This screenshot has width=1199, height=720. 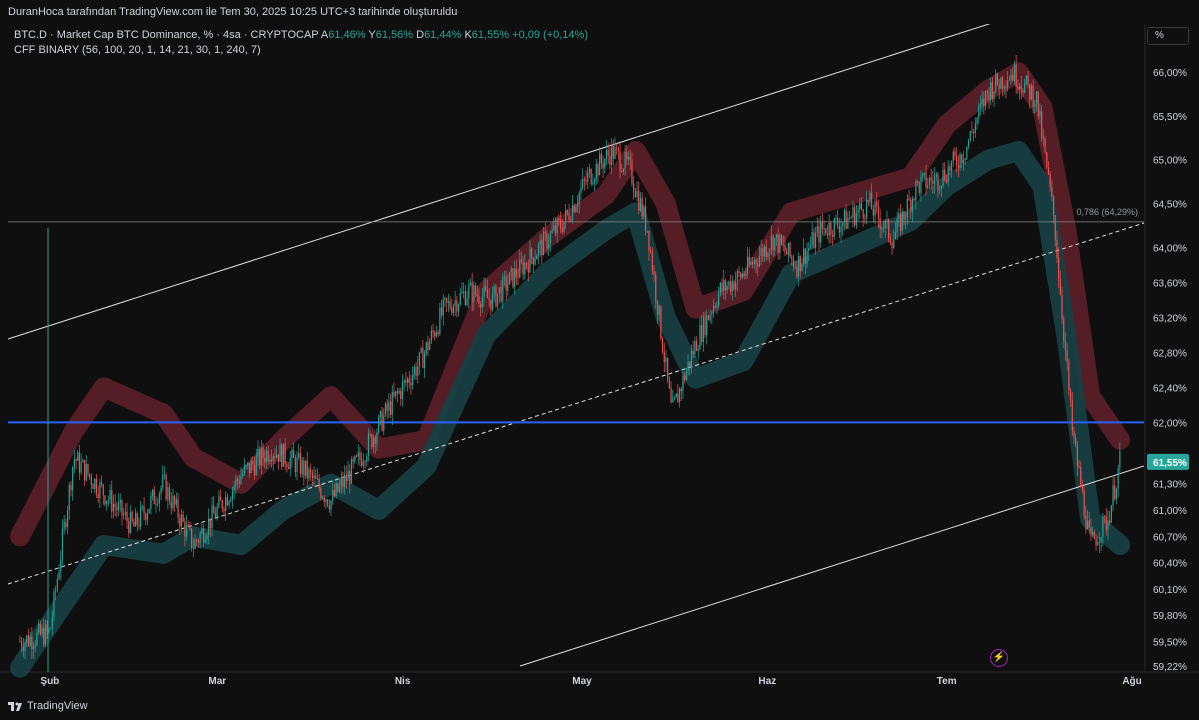 What do you see at coordinates (347, 35) in the screenshot?
I see `open-value: 61,46%` at bounding box center [347, 35].